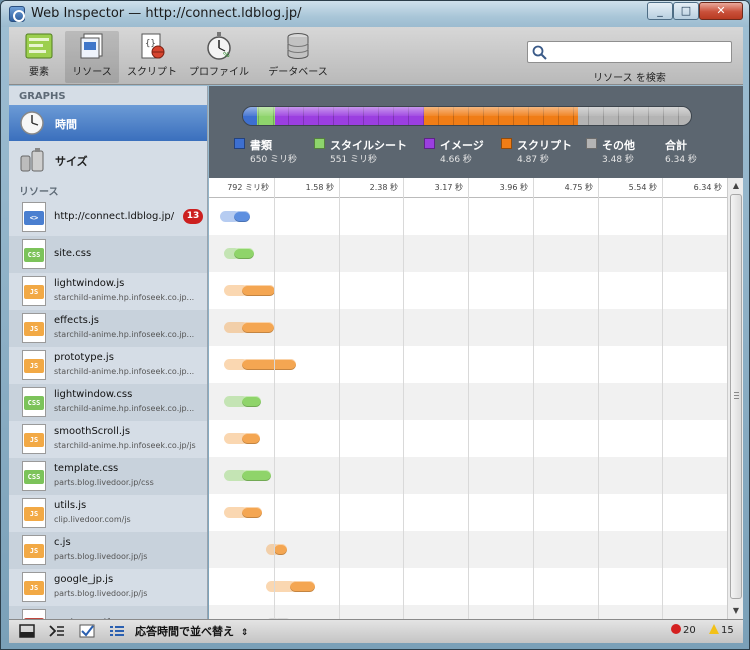 The image size is (750, 650). What do you see at coordinates (76, 320) in the screenshot?
I see `resource-name: effects.js` at bounding box center [76, 320].